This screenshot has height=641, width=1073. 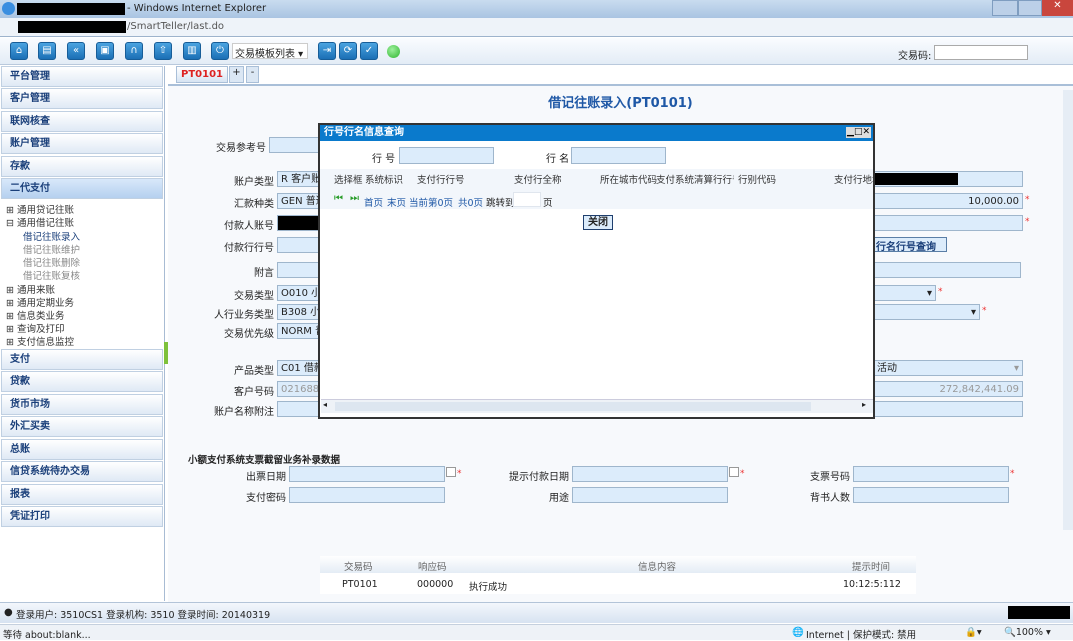 What do you see at coordinates (432, 567) in the screenshot?
I see `col-header: 响应码` at bounding box center [432, 567].